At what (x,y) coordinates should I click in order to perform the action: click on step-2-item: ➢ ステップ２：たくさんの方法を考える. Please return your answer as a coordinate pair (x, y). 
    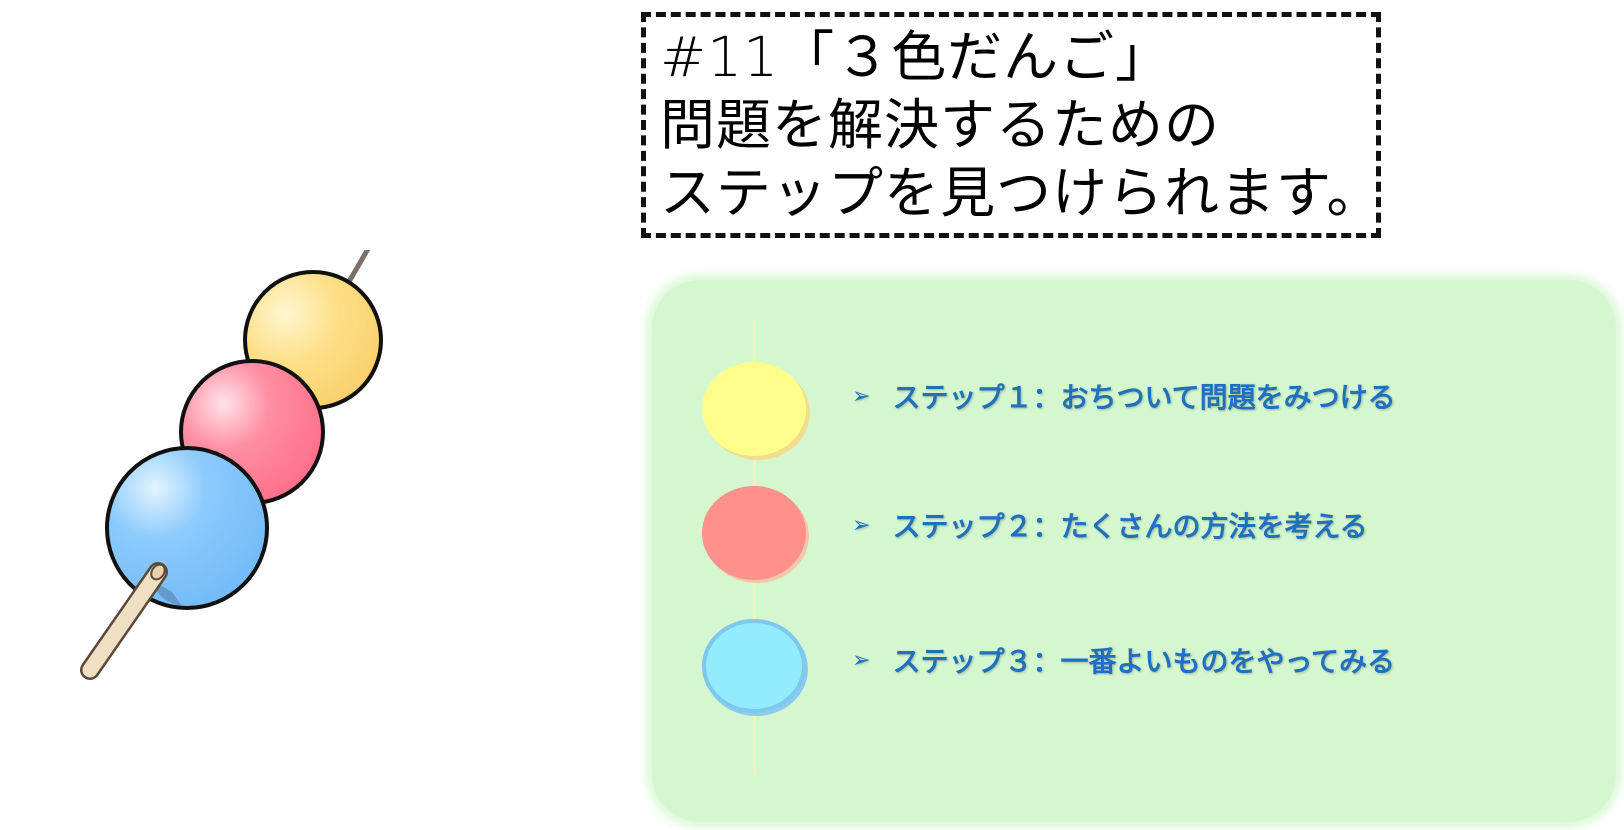
    Looking at the image, I should click on (1110, 525).